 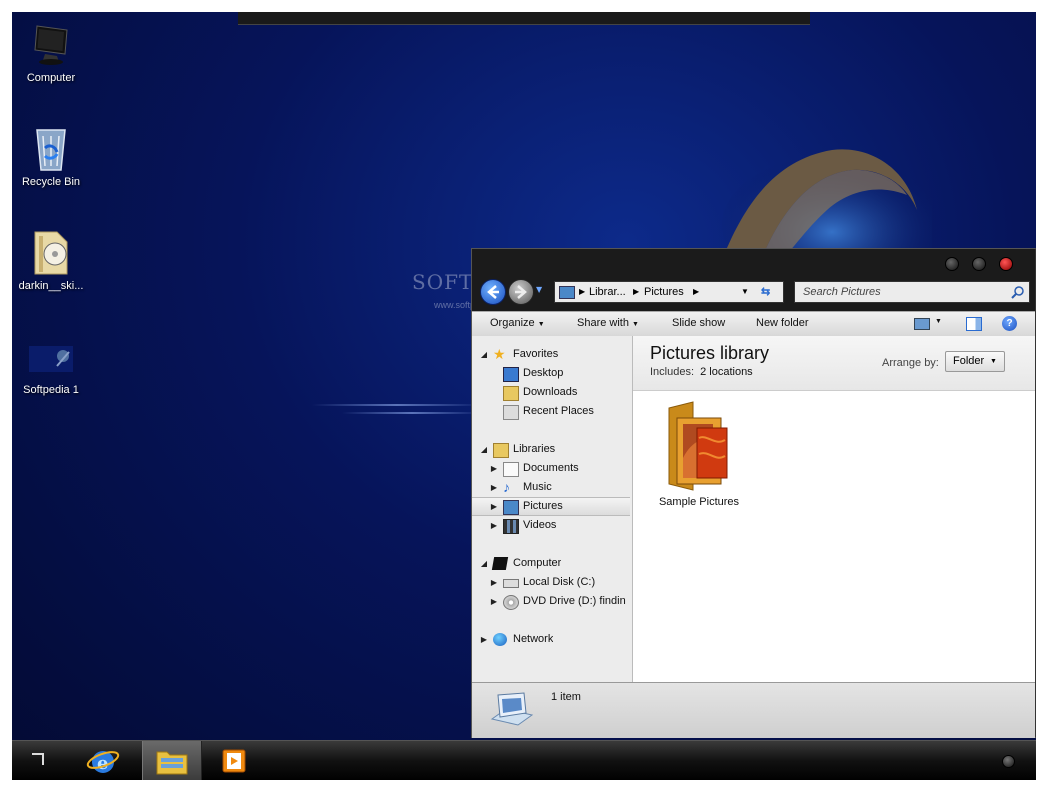 I want to click on help-icon: ?, so click(x=1009, y=323).